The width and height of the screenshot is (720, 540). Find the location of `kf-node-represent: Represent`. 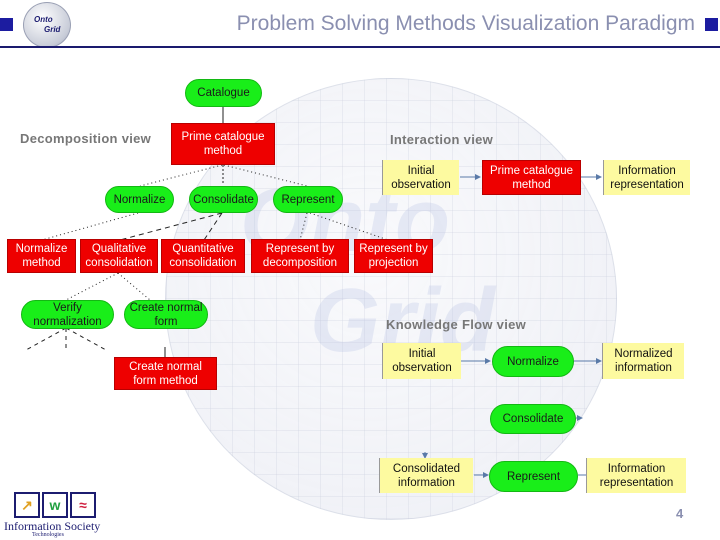

kf-node-represent: Represent is located at coordinates (533, 476).